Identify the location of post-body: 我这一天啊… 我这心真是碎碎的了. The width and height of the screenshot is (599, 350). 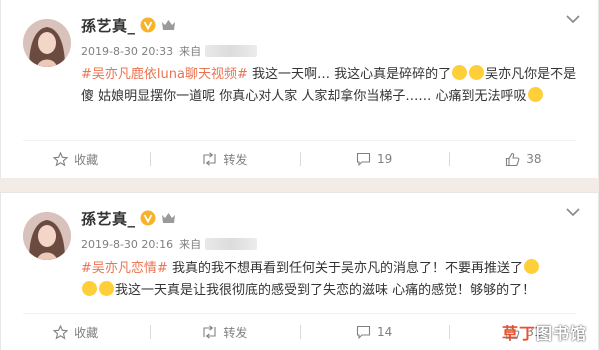
(351, 74).